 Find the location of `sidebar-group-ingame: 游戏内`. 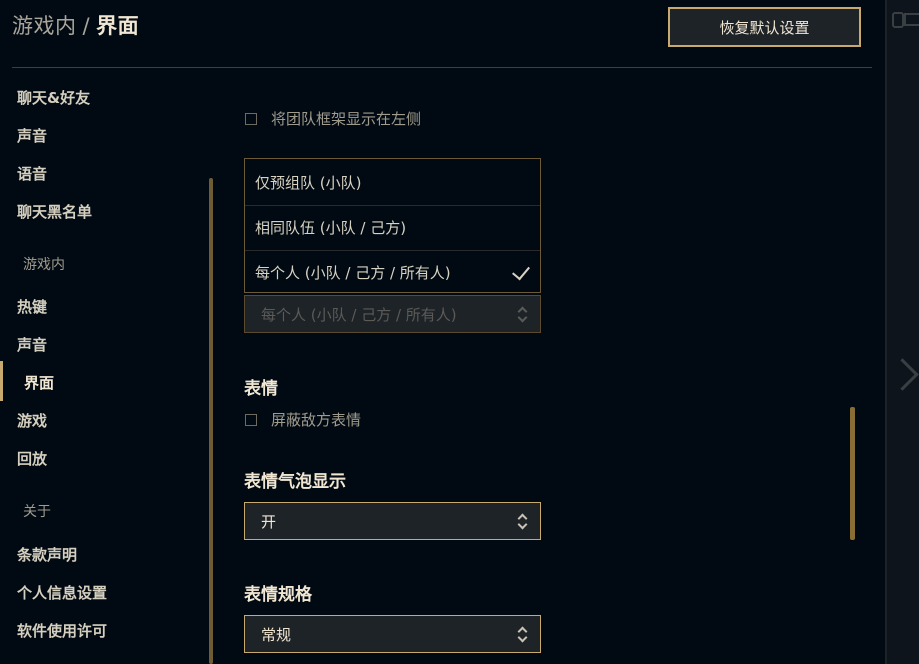

sidebar-group-ingame: 游戏内 is located at coordinates (44, 265).